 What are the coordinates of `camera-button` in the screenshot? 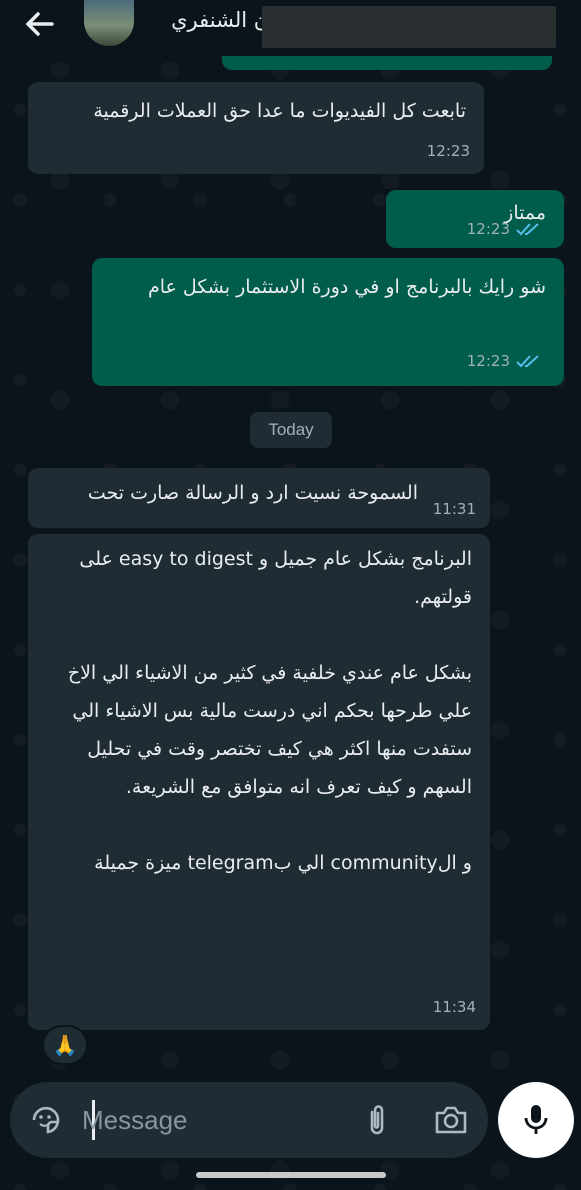 It's located at (451, 1120).